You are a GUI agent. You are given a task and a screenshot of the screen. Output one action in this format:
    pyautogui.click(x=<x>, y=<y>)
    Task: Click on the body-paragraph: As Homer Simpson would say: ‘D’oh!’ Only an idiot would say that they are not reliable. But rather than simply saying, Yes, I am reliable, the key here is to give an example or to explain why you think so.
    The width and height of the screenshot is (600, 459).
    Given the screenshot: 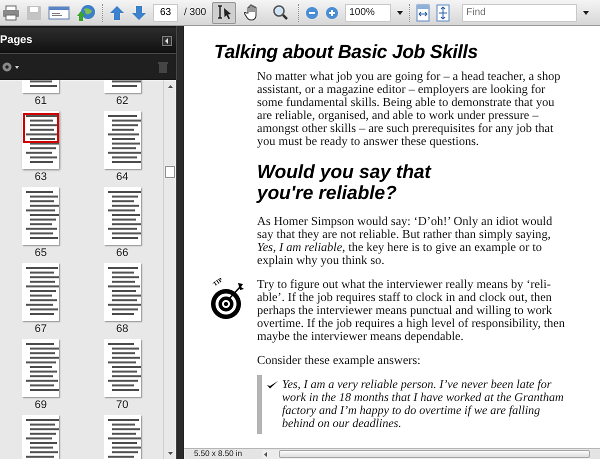 What is the action you would take?
    pyautogui.click(x=405, y=241)
    